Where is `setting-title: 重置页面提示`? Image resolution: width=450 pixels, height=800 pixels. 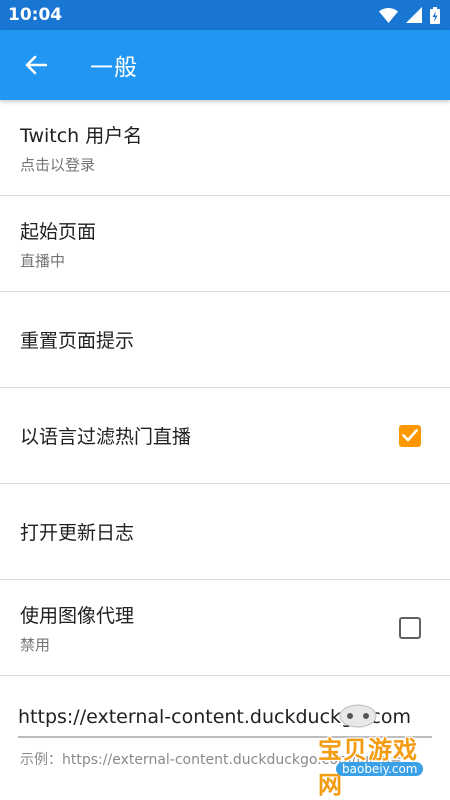 setting-title: 重置页面提示 is located at coordinates (77, 341).